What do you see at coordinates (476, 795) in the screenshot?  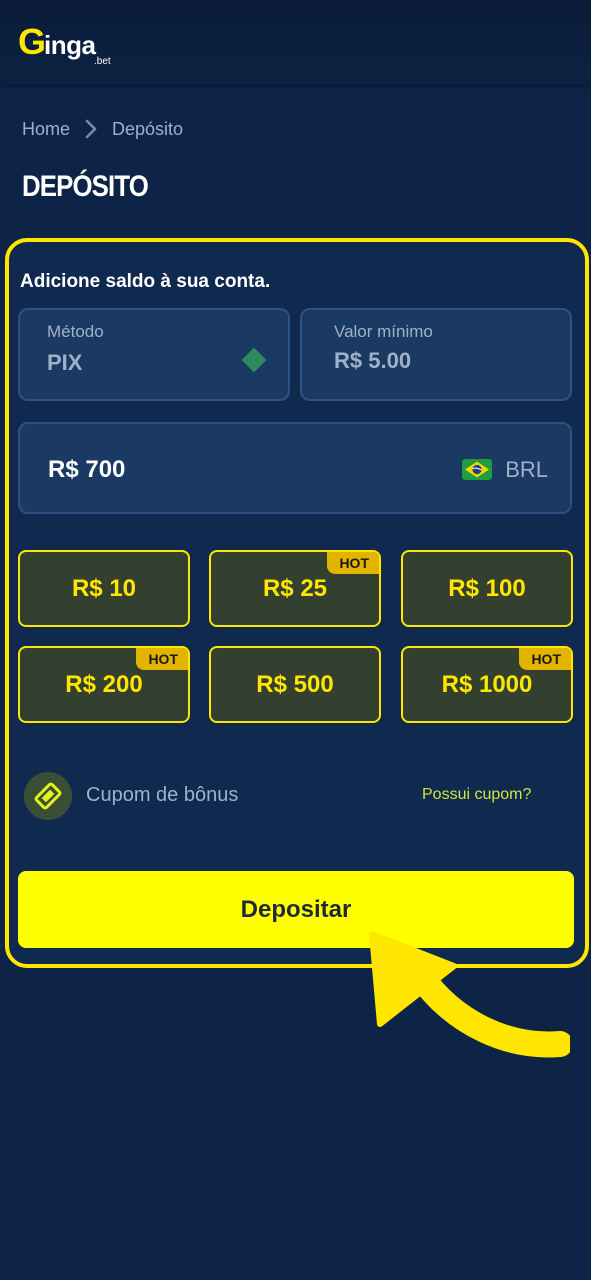 I see `have-coupon-link: Possui cupom?` at bounding box center [476, 795].